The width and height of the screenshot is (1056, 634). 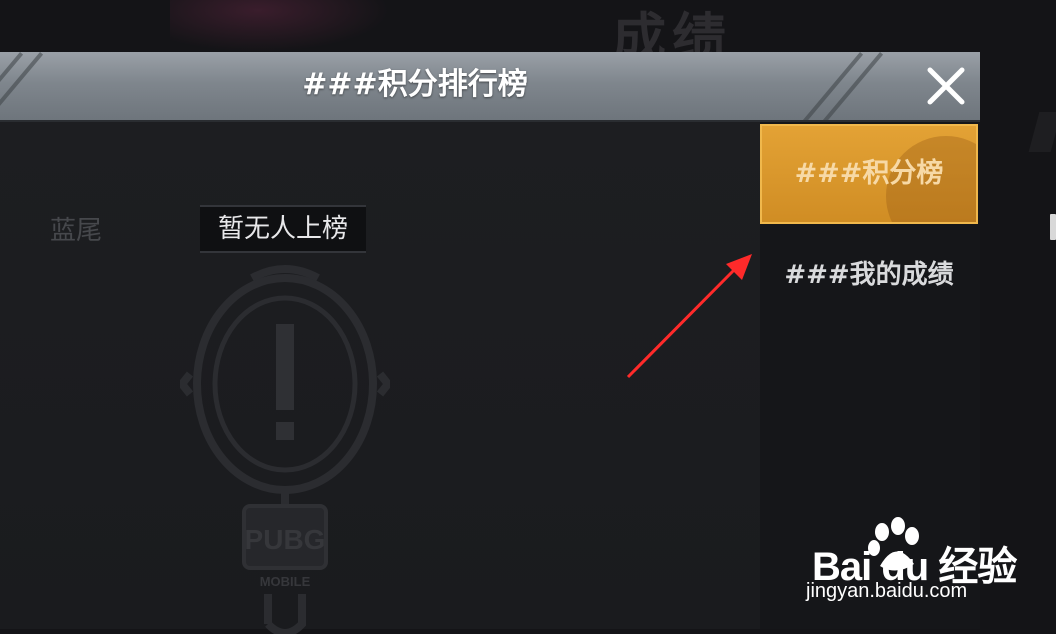 I want to click on dialog-titlebar: ###积分排行榜, so click(x=490, y=87).